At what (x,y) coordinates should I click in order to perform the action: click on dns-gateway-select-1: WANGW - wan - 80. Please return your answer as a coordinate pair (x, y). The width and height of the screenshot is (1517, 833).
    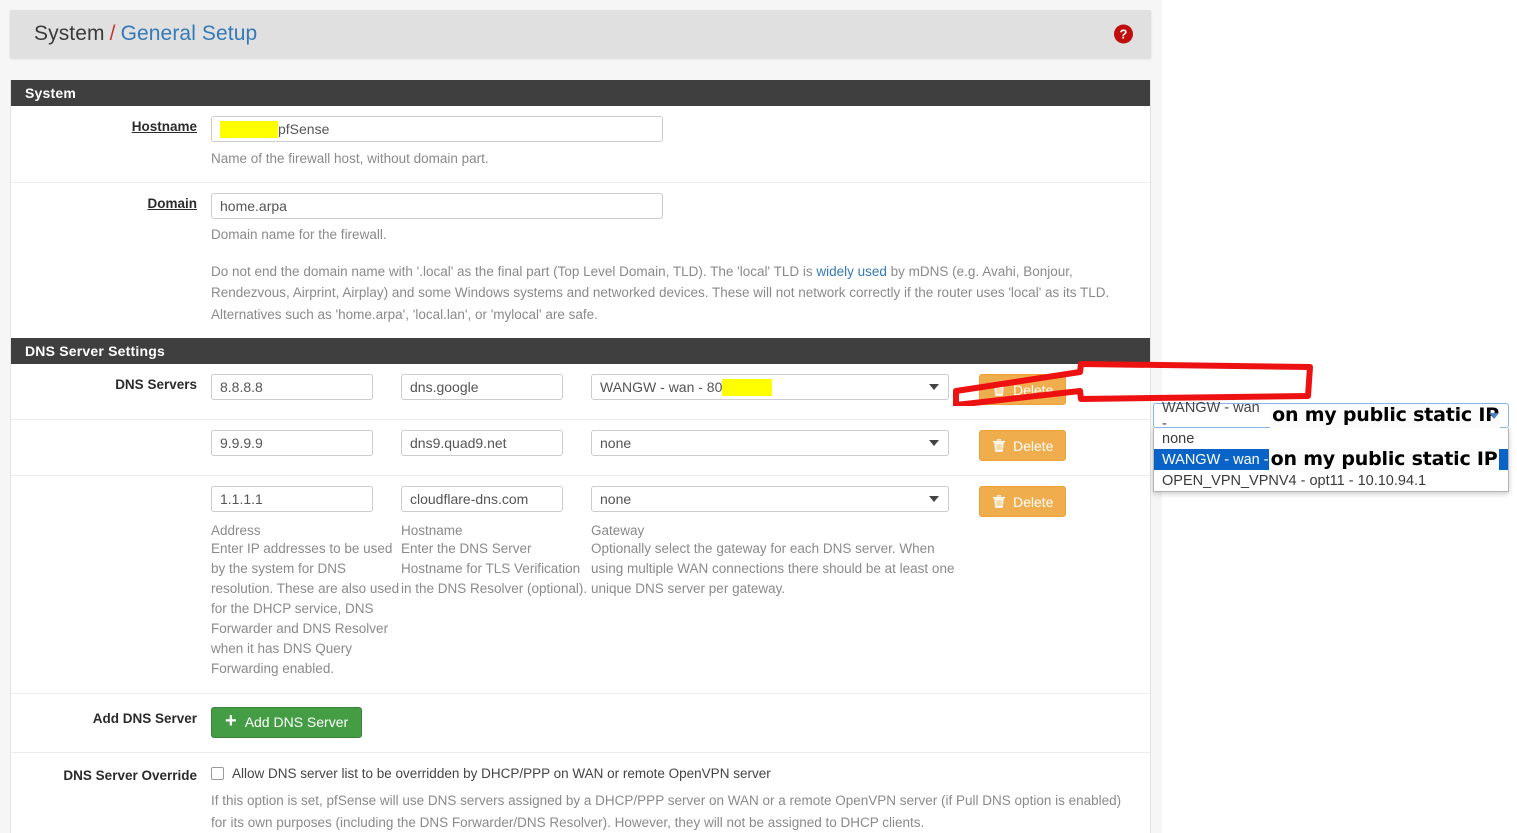
    Looking at the image, I should click on (770, 387).